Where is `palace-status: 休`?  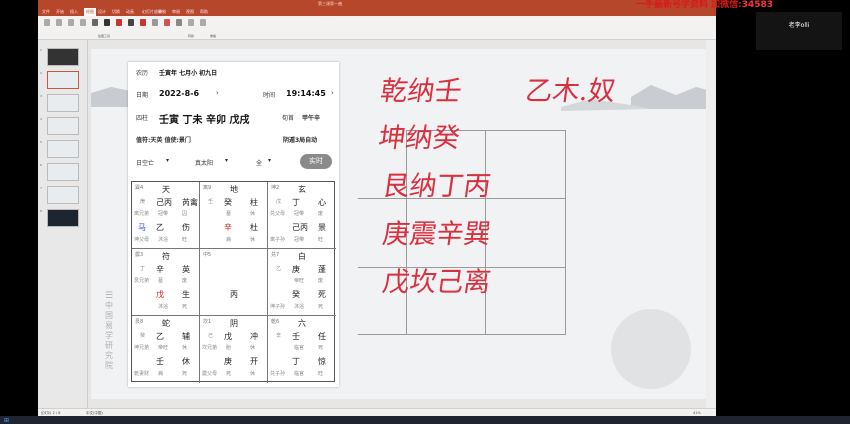
palace-status: 休 is located at coordinates (253, 348).